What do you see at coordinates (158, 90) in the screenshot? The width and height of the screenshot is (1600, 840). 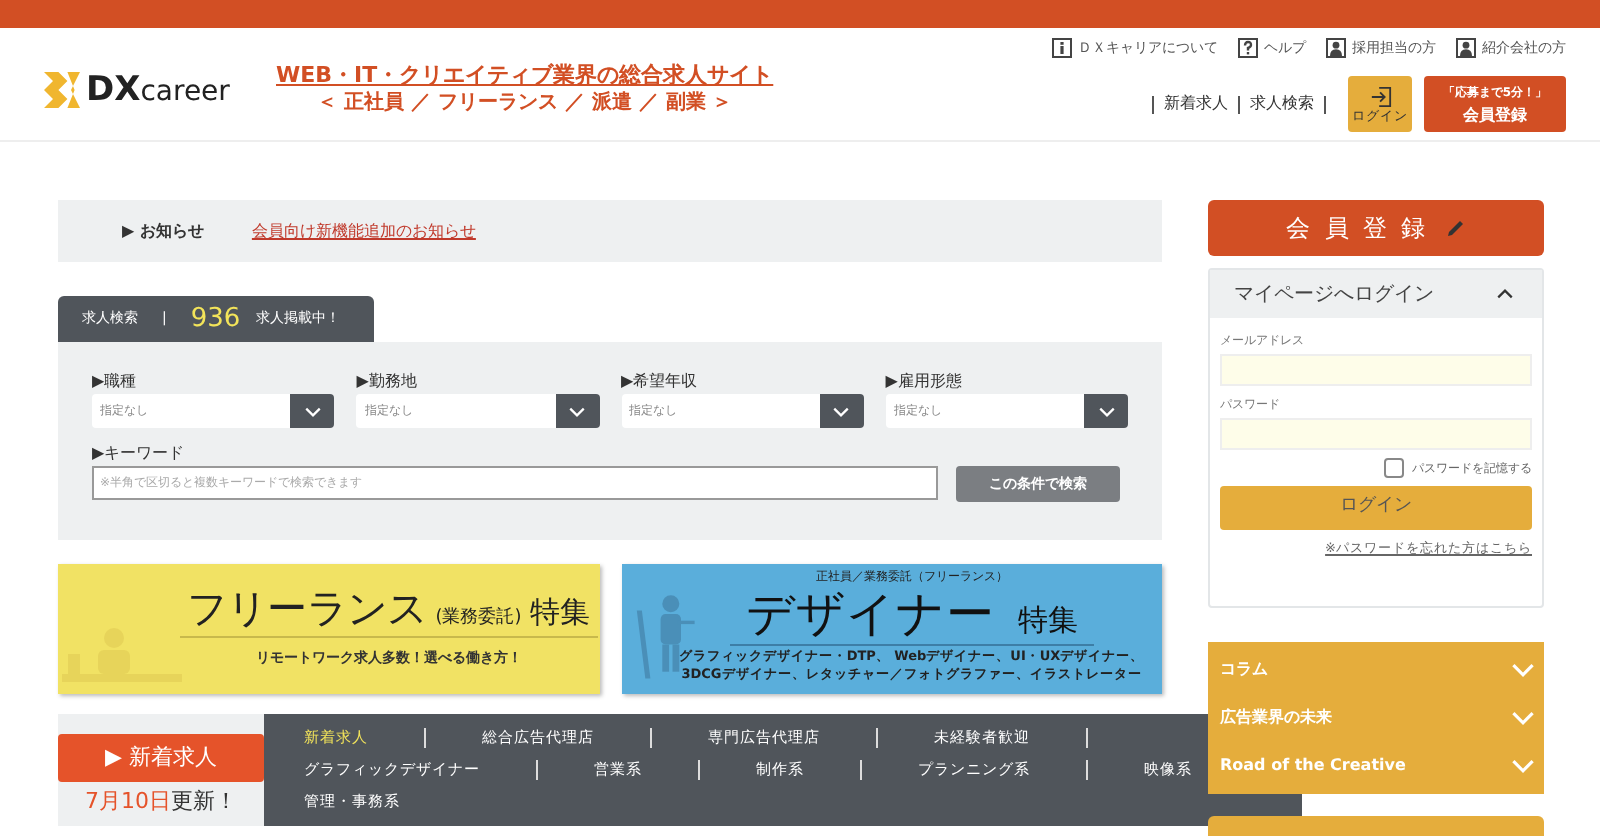 I see `logo-text: DXcareer` at bounding box center [158, 90].